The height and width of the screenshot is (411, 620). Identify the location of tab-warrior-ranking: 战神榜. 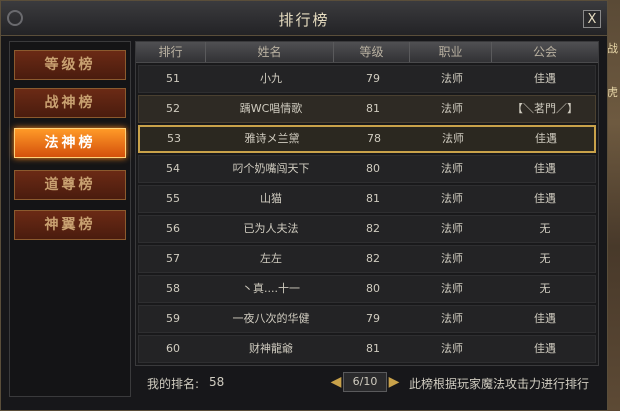
(70, 103).